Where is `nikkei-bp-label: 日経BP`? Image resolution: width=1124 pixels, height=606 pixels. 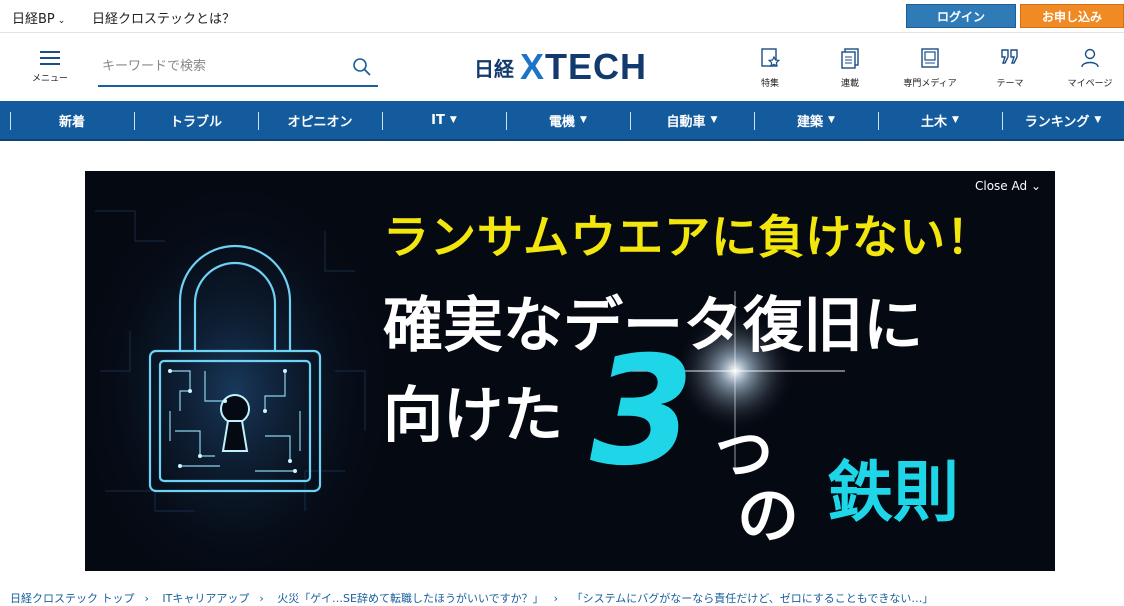 nikkei-bp-label: 日経BP is located at coordinates (33, 19).